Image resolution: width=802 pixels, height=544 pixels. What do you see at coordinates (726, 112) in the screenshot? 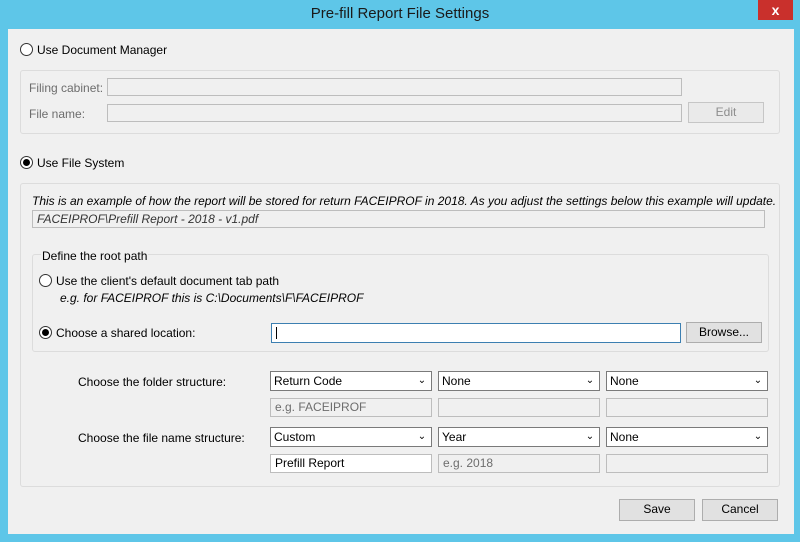
I see `edit-button: Edit` at bounding box center [726, 112].